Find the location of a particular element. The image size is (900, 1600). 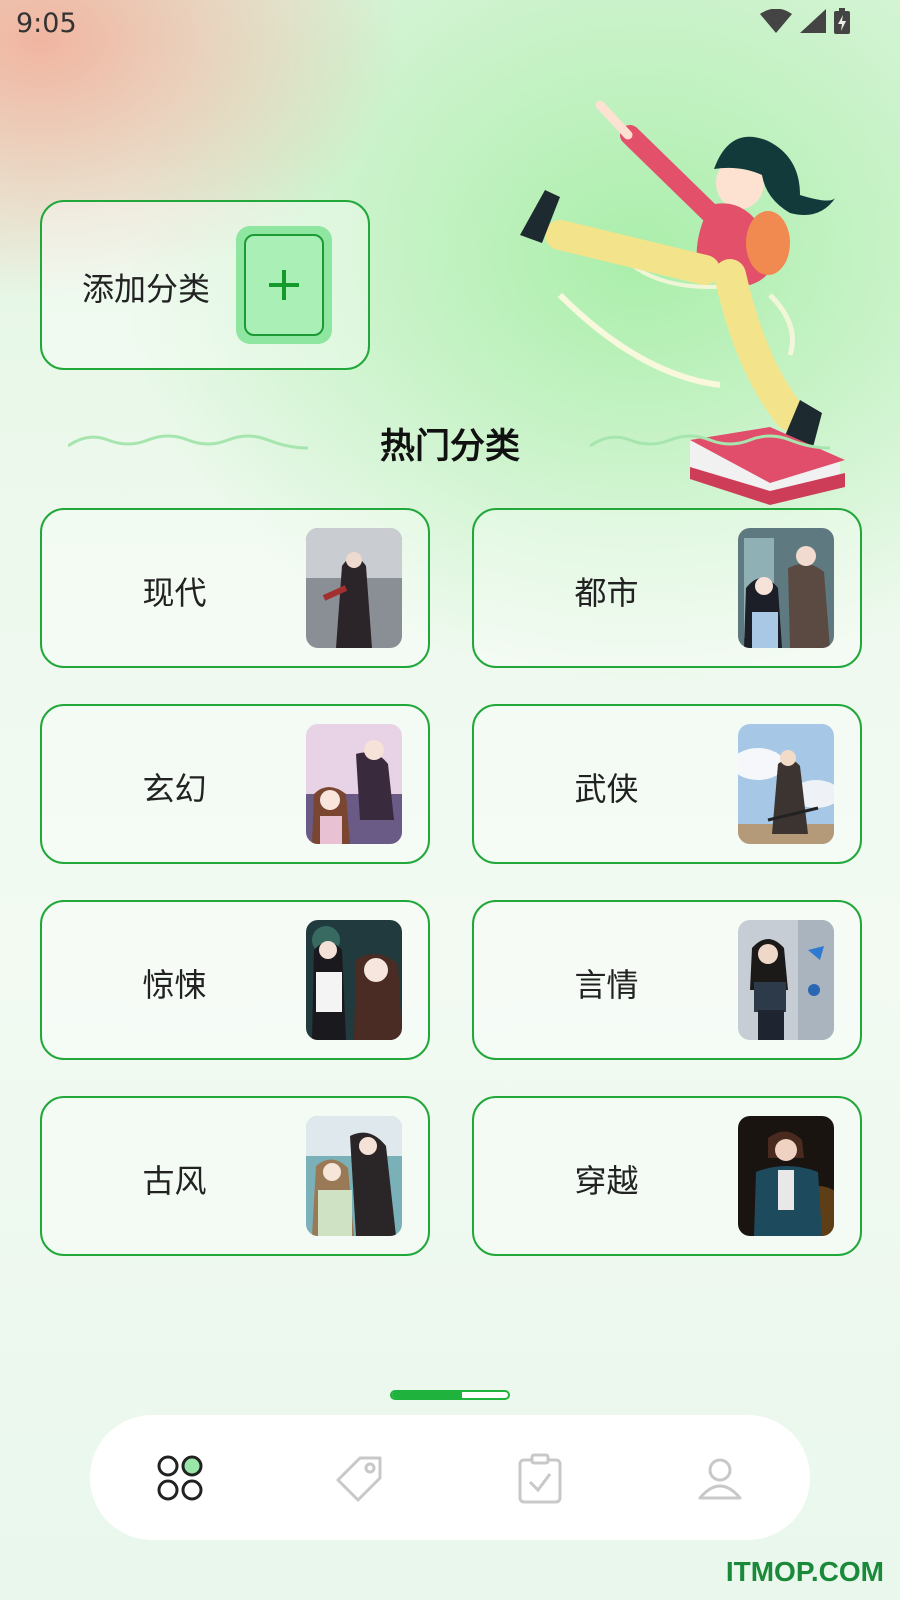

category-label: 古风 is located at coordinates (174, 1181).